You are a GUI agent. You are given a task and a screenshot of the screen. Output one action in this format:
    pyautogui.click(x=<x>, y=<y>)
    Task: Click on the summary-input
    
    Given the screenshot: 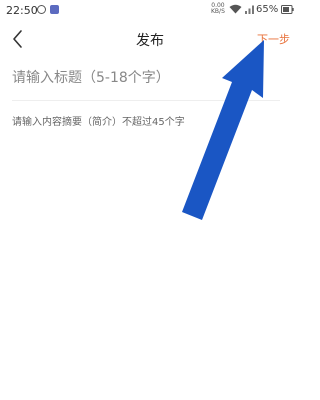 What is the action you would take?
    pyautogui.click(x=150, y=122)
    